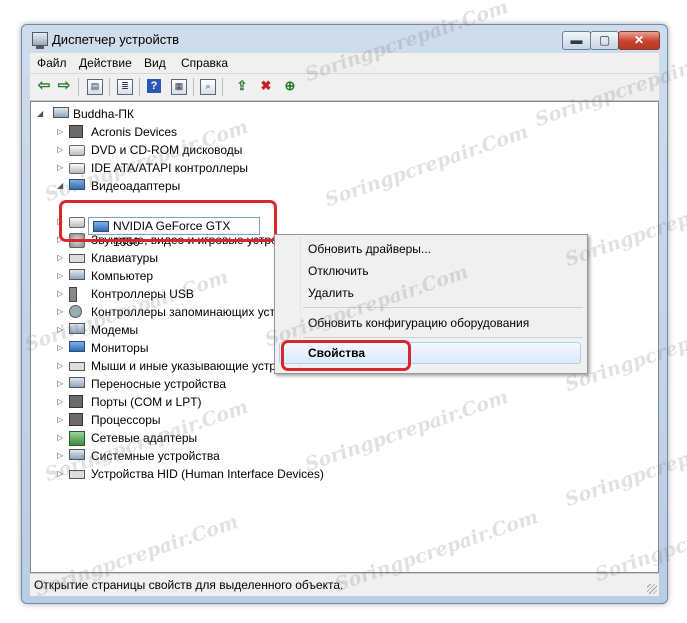 The image size is (687, 623). What do you see at coordinates (576, 40) in the screenshot?
I see `minimize-button: ▬` at bounding box center [576, 40].